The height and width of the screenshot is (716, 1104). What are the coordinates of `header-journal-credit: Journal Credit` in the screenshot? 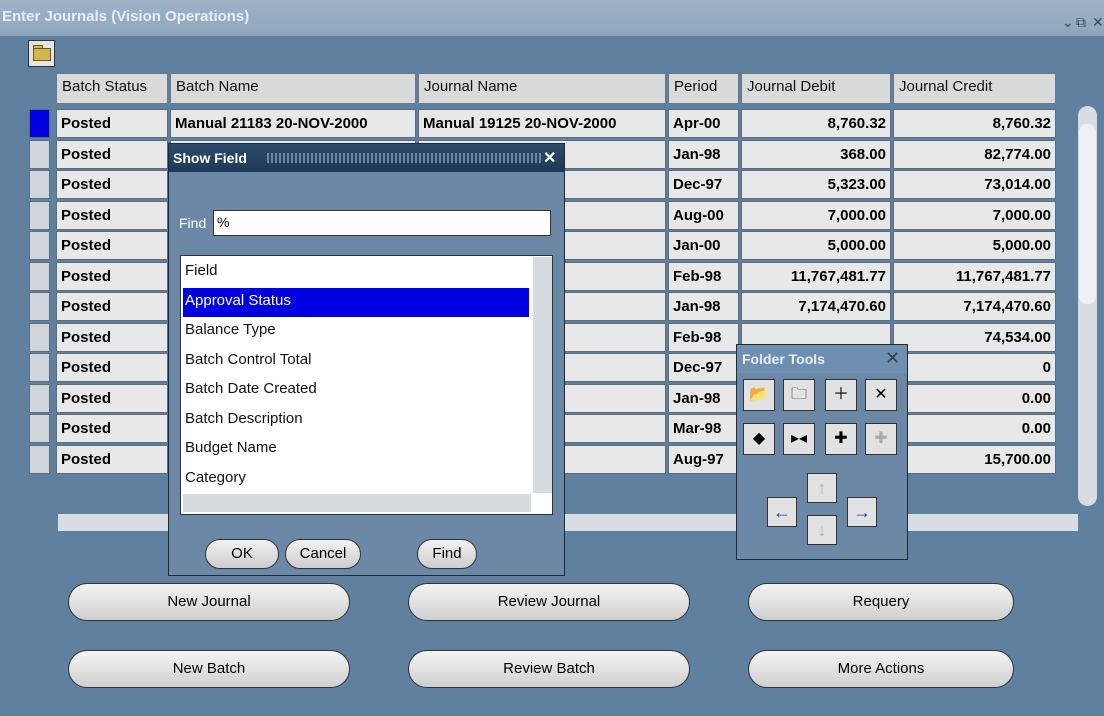 It's located at (974, 88).